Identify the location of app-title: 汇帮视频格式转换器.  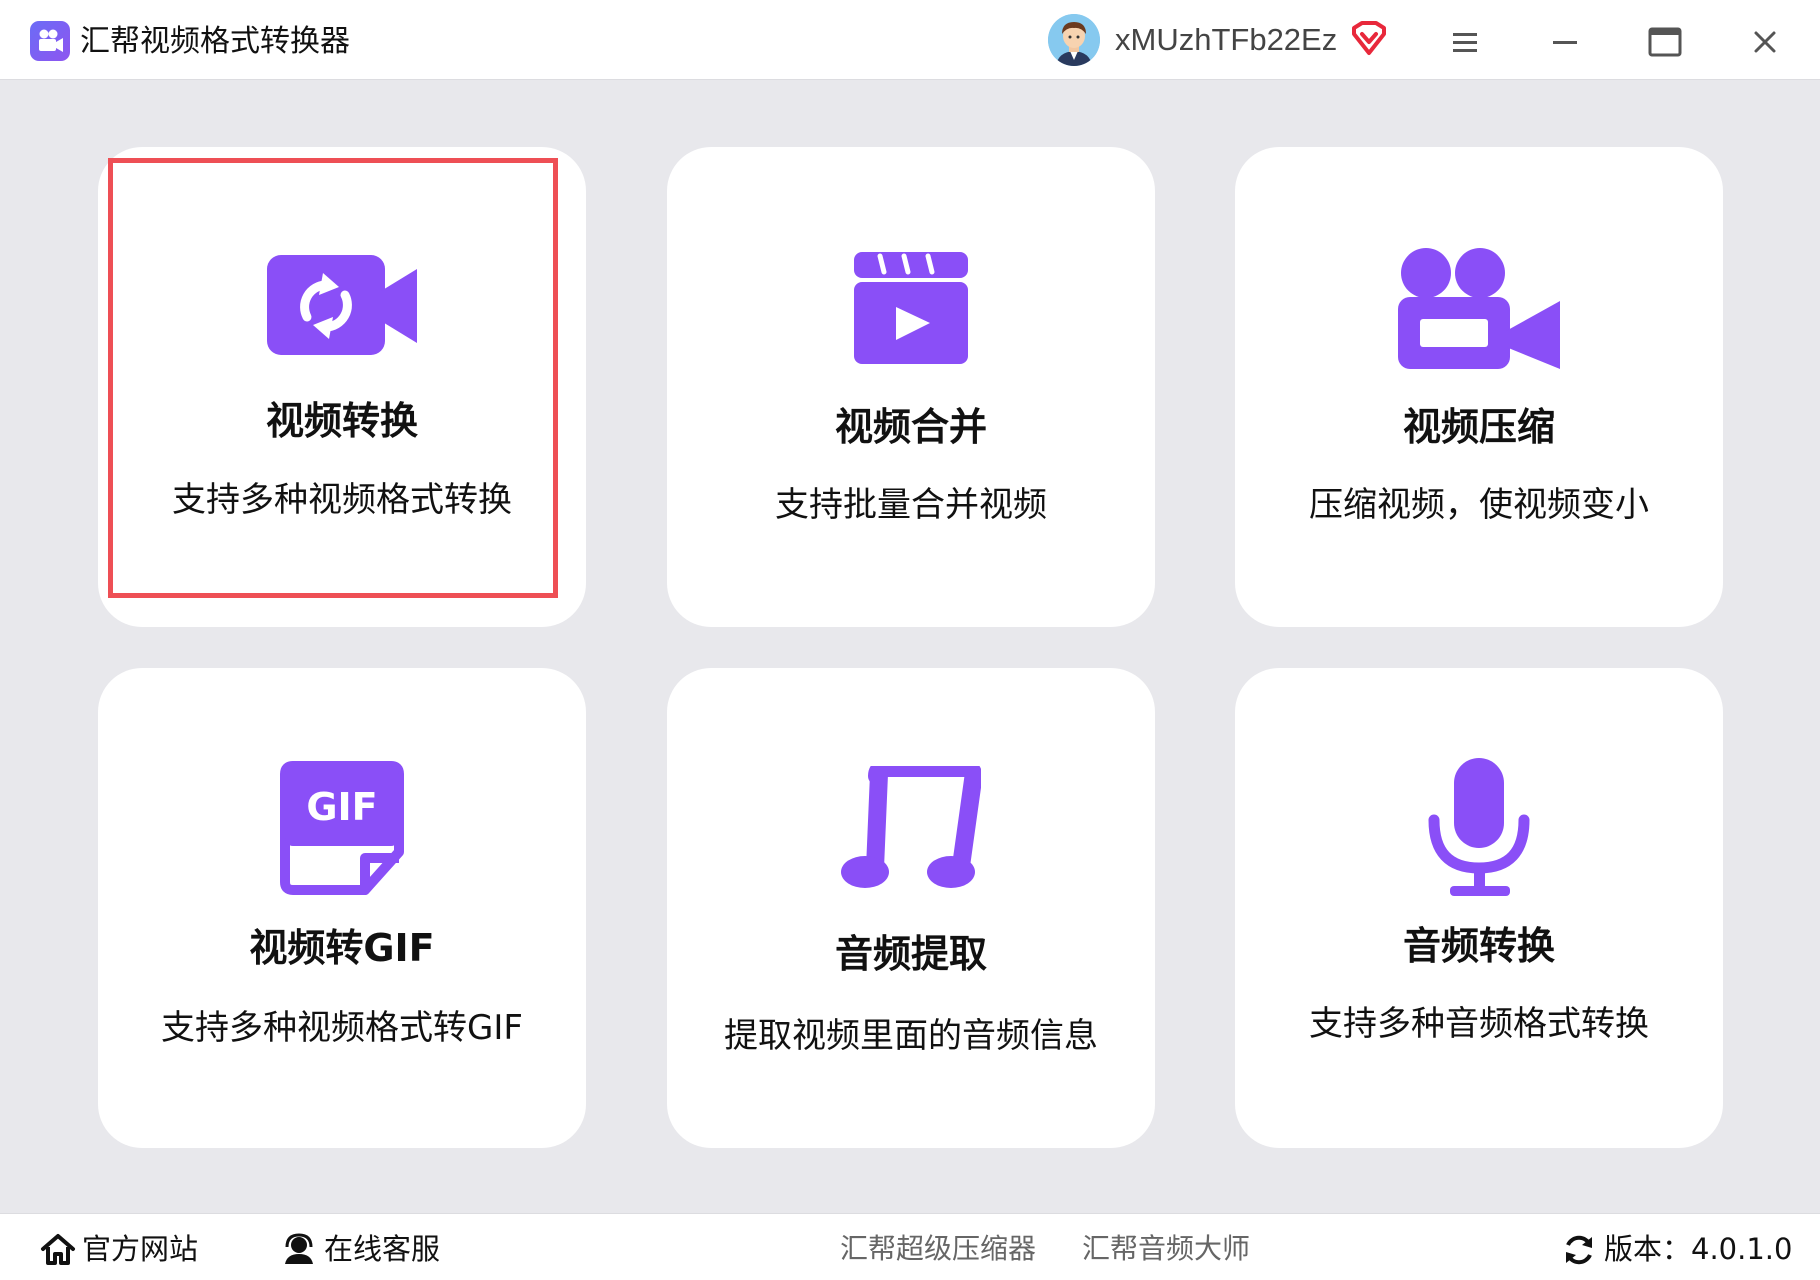
(215, 41).